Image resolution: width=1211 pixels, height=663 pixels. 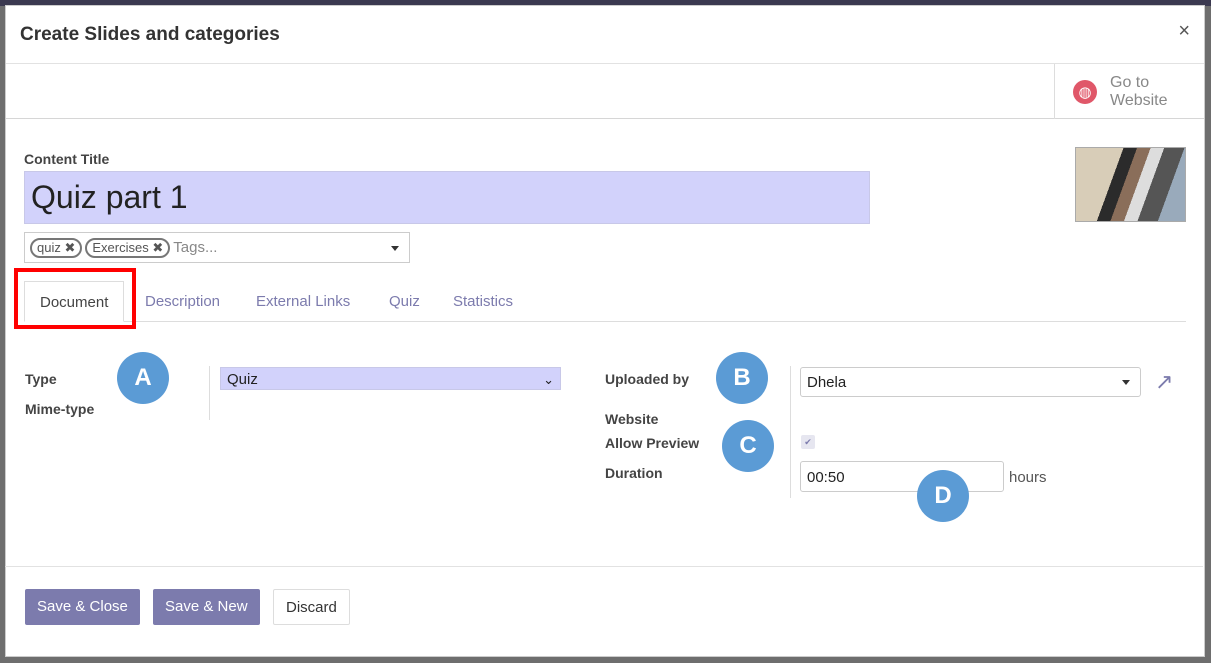 I want to click on dialog-footer: Save & Close Save & New Discard, so click(x=604, y=608).